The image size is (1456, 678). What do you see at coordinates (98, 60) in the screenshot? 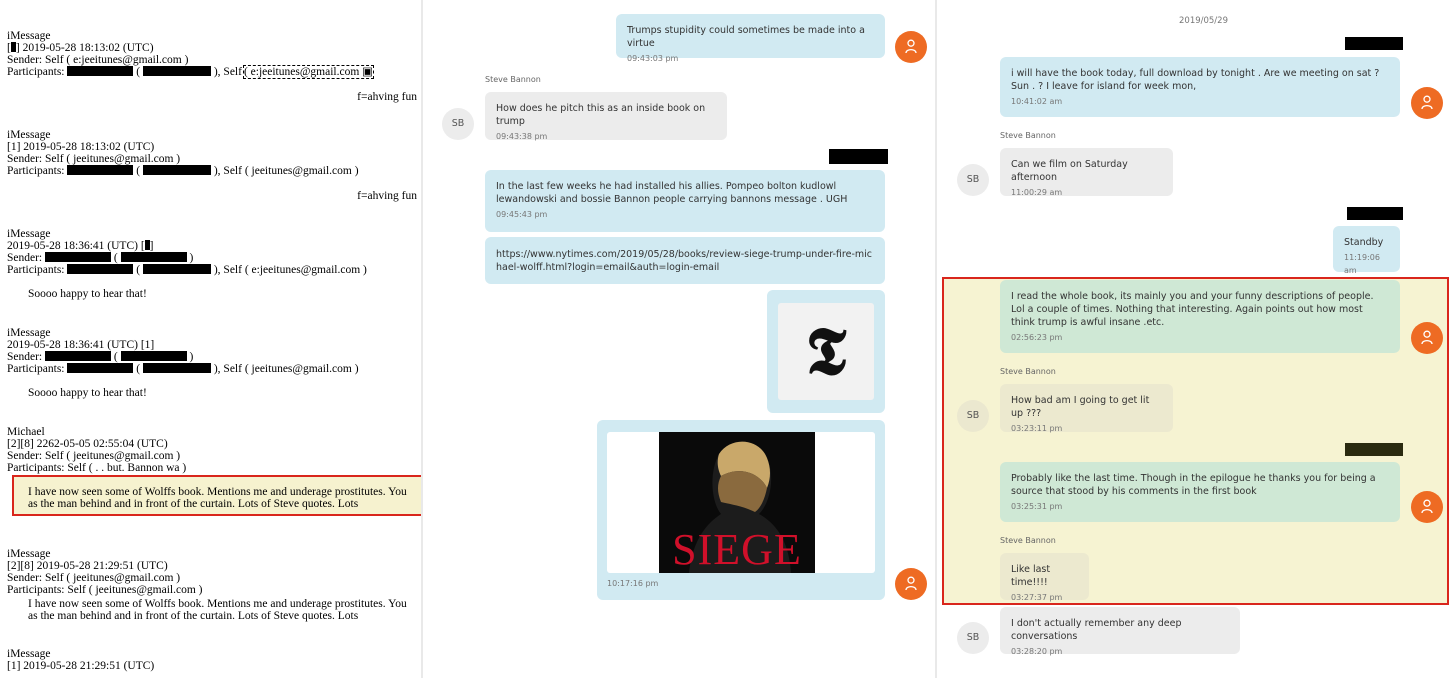
I see `log-sender: Sender: Self ( e:jeeitunes@gmail.com )` at bounding box center [98, 60].